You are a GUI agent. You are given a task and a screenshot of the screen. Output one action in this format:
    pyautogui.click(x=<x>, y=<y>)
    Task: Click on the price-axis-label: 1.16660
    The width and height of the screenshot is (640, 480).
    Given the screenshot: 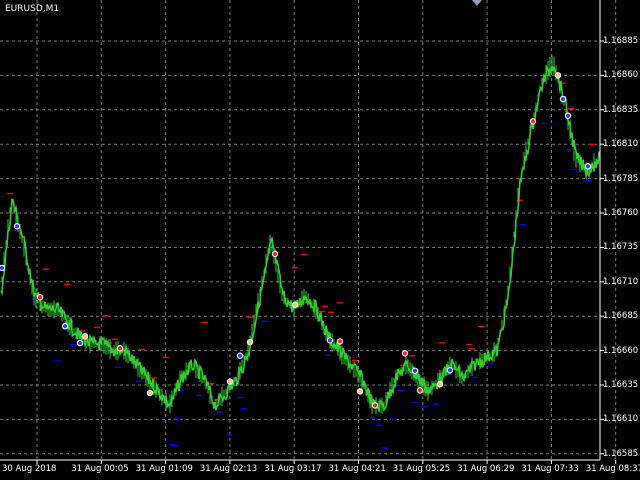 What is the action you would take?
    pyautogui.click(x=621, y=350)
    